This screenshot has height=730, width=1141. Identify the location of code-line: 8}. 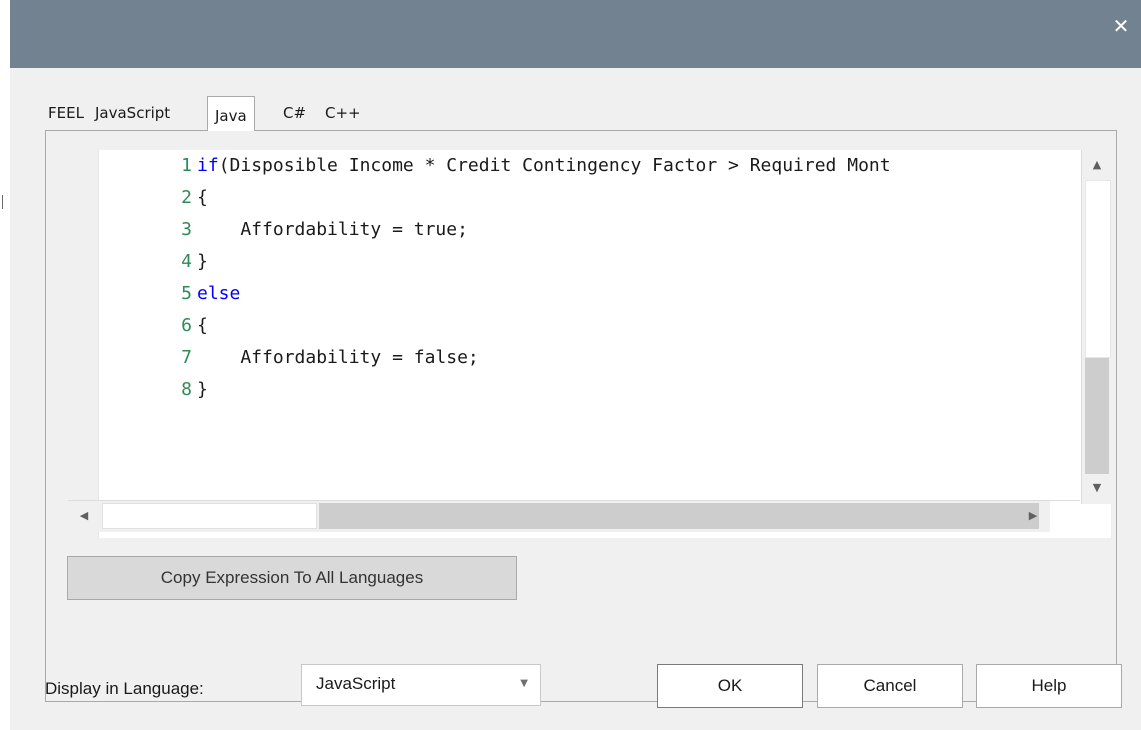
(153, 390).